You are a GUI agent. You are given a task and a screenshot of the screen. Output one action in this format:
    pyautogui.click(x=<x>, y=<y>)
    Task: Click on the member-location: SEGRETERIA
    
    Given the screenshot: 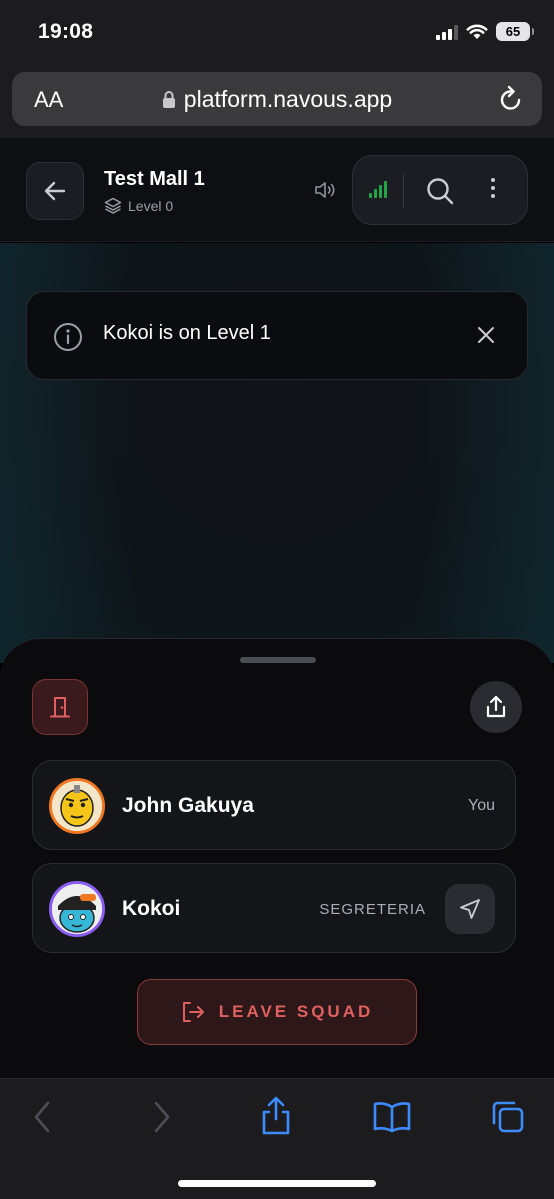 What is the action you would take?
    pyautogui.click(x=372, y=909)
    